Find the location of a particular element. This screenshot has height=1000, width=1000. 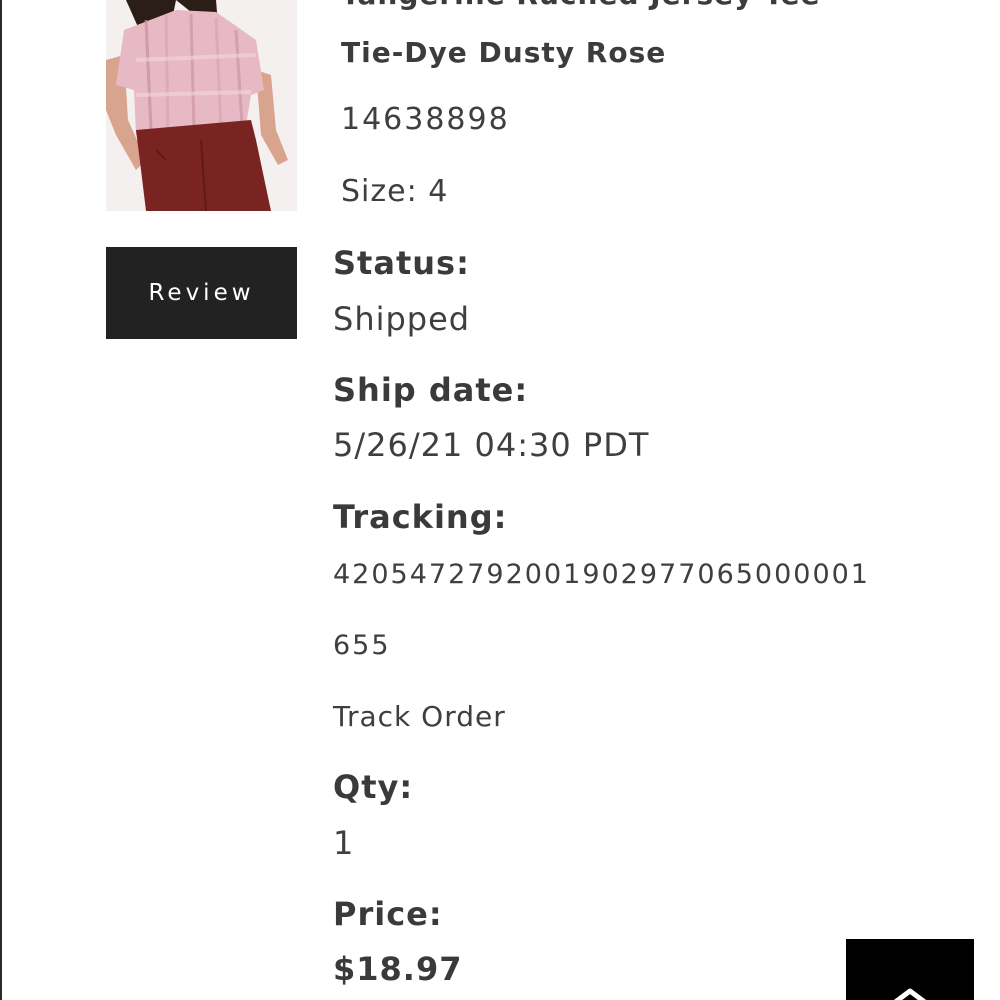

product-name-truncated: Tangerine Ruched Jersey Tee is located at coordinates (580, 5).